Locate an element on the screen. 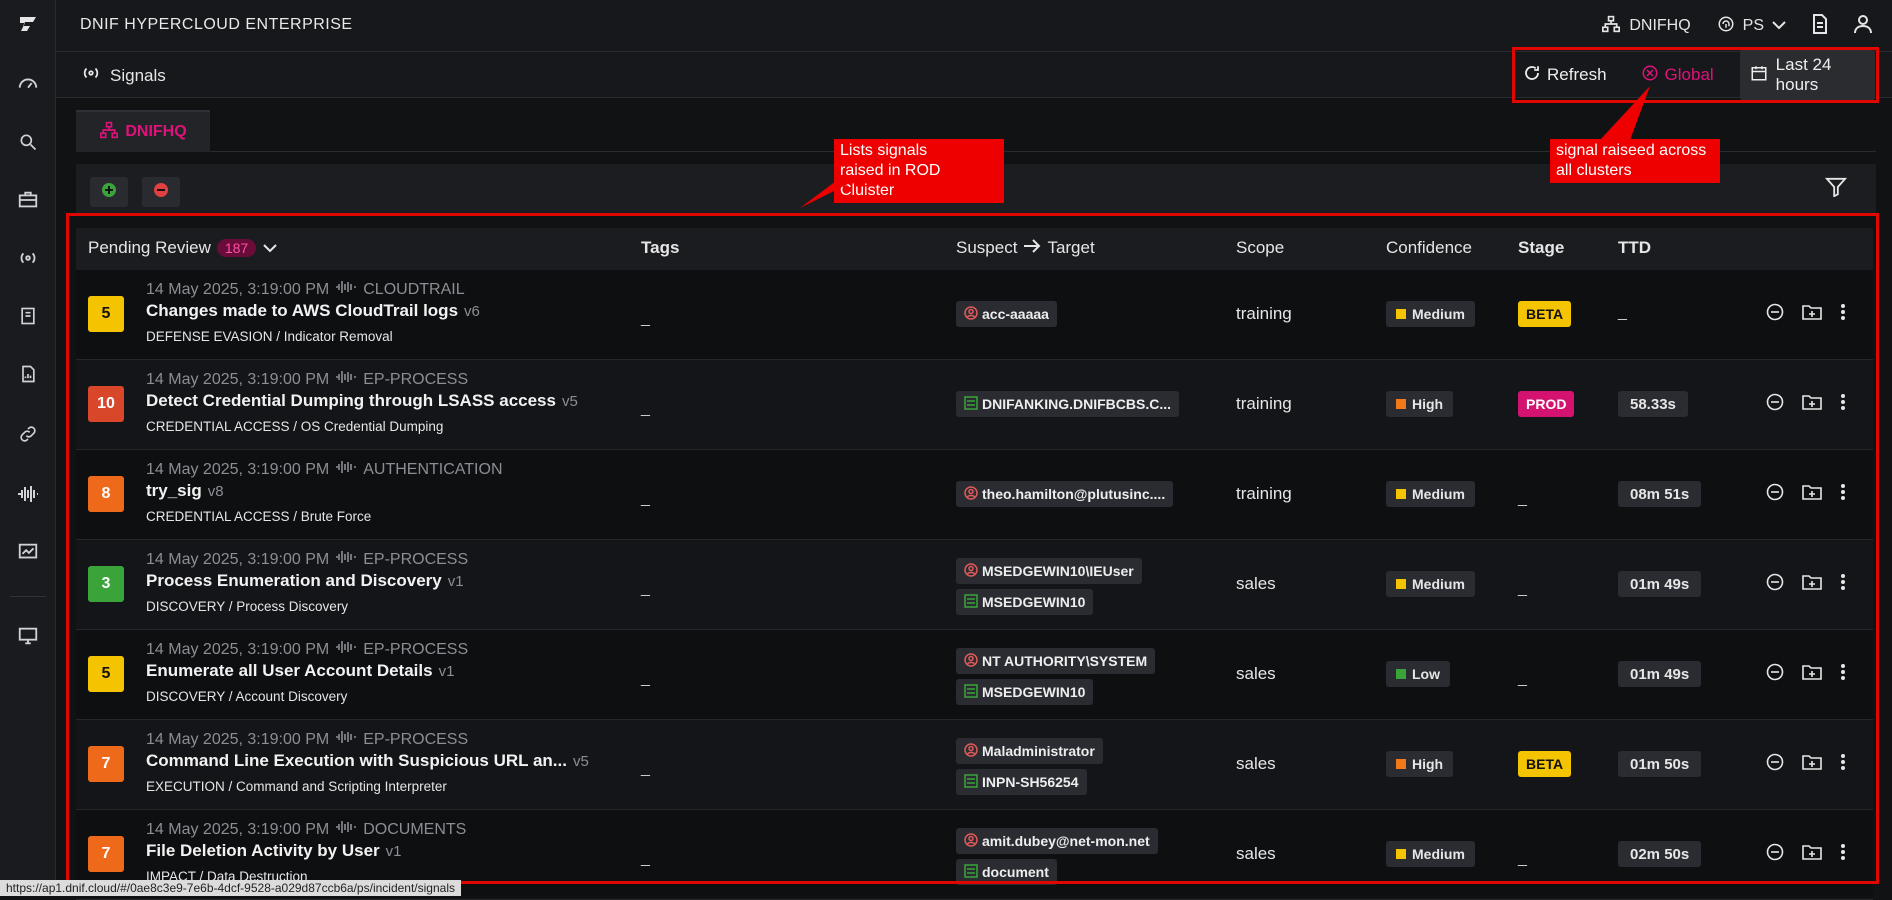  report-icon is located at coordinates (28, 374).